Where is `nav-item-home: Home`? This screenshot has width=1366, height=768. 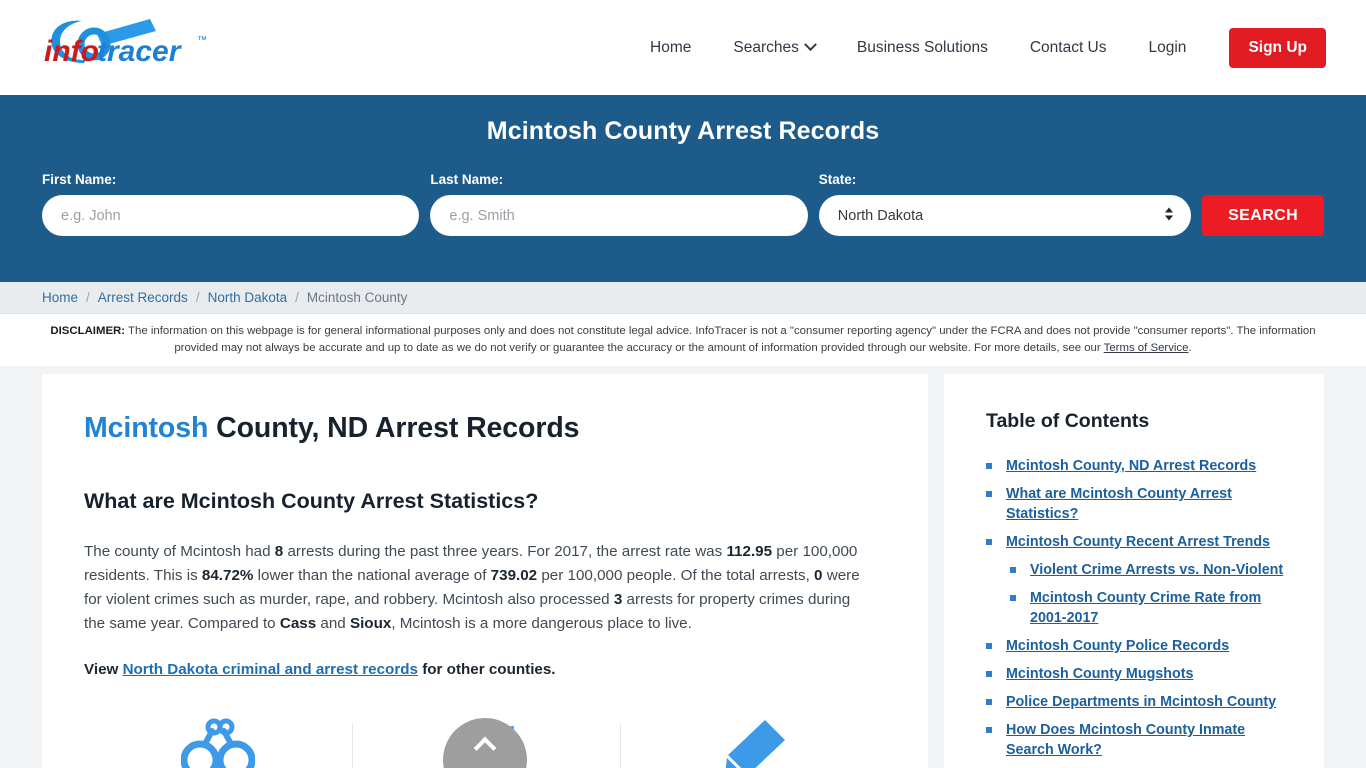 nav-item-home: Home is located at coordinates (670, 48).